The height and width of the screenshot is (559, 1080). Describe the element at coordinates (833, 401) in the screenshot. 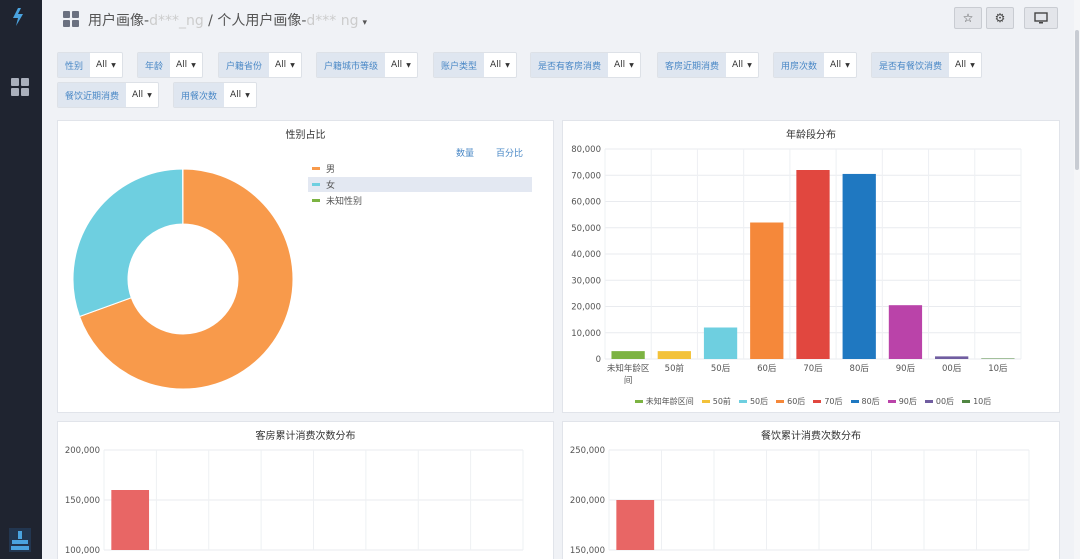

I see `legend-label: 70后` at that location.